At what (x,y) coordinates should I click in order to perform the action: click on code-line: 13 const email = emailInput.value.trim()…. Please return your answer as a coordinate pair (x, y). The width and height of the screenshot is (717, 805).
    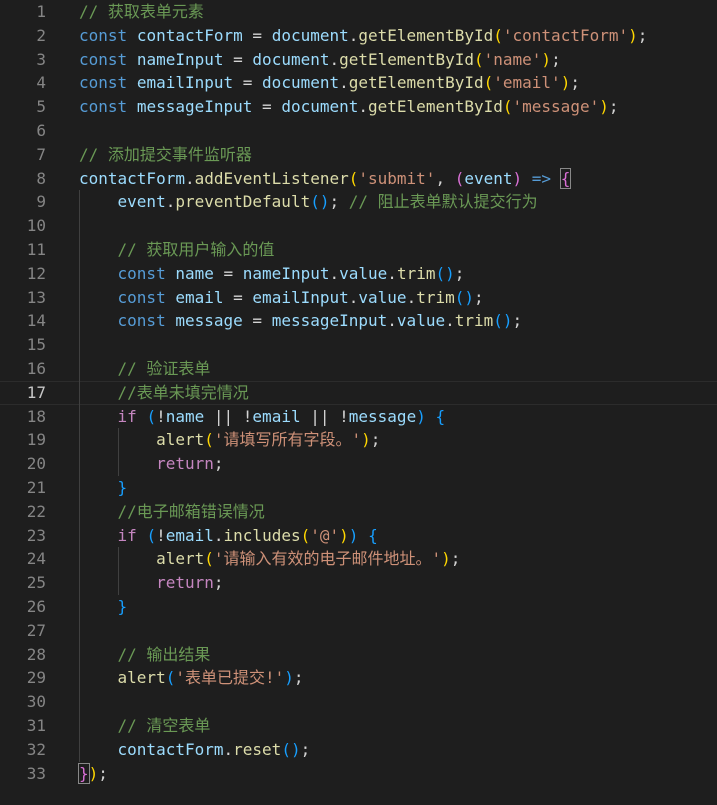
    Looking at the image, I should click on (358, 297).